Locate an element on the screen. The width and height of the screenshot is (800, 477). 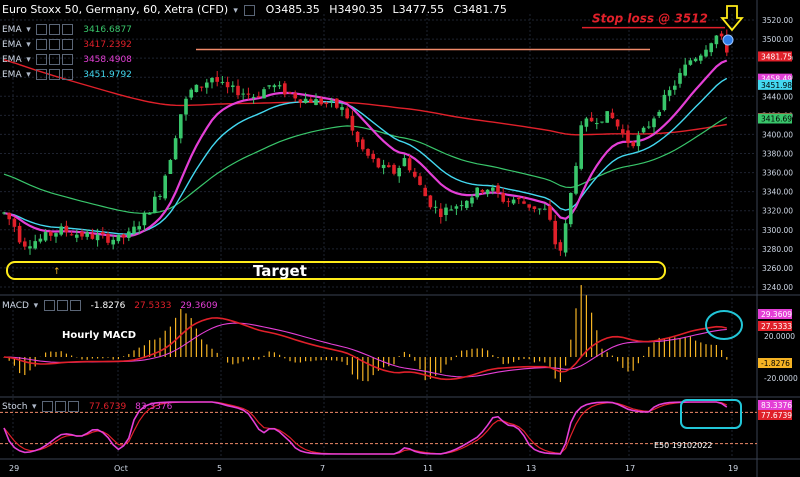
ema-value: 3451.9792 is located at coordinates (107, 75).